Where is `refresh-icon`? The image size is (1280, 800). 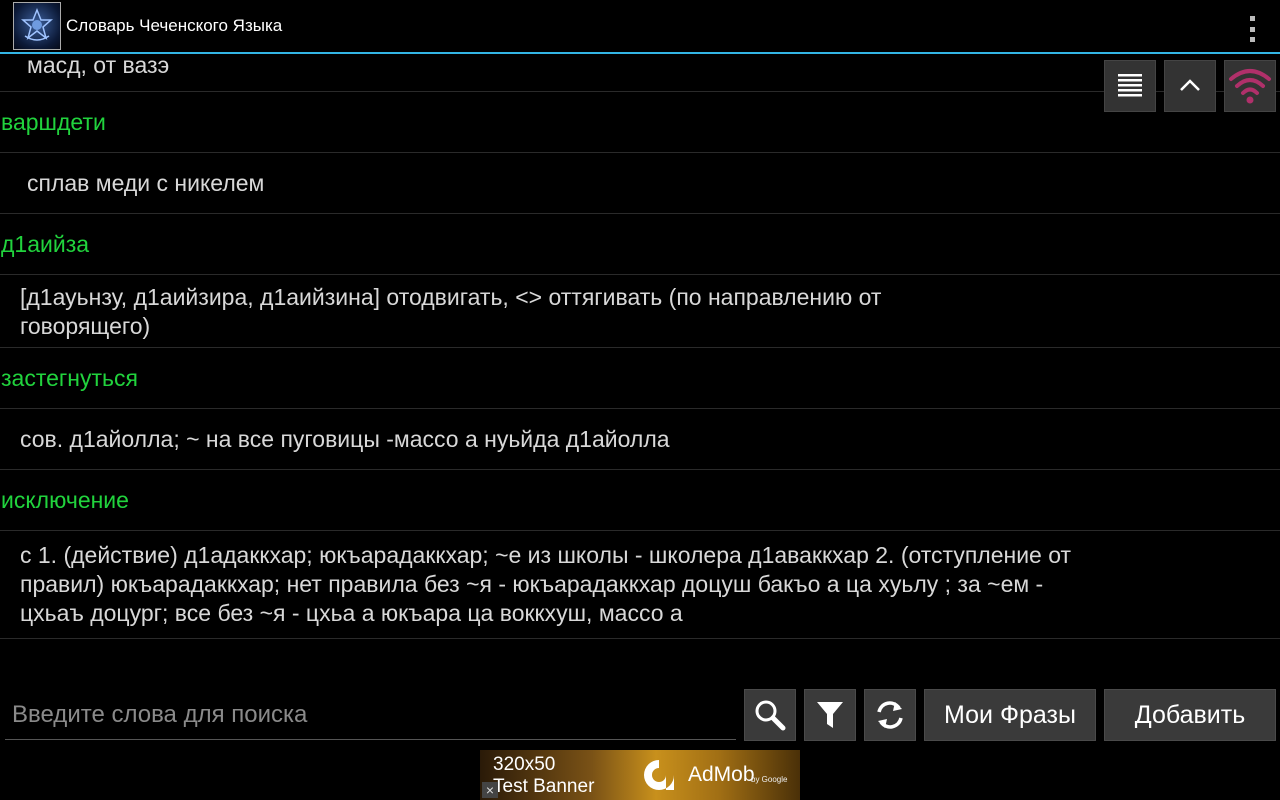
refresh-icon is located at coordinates (890, 715).